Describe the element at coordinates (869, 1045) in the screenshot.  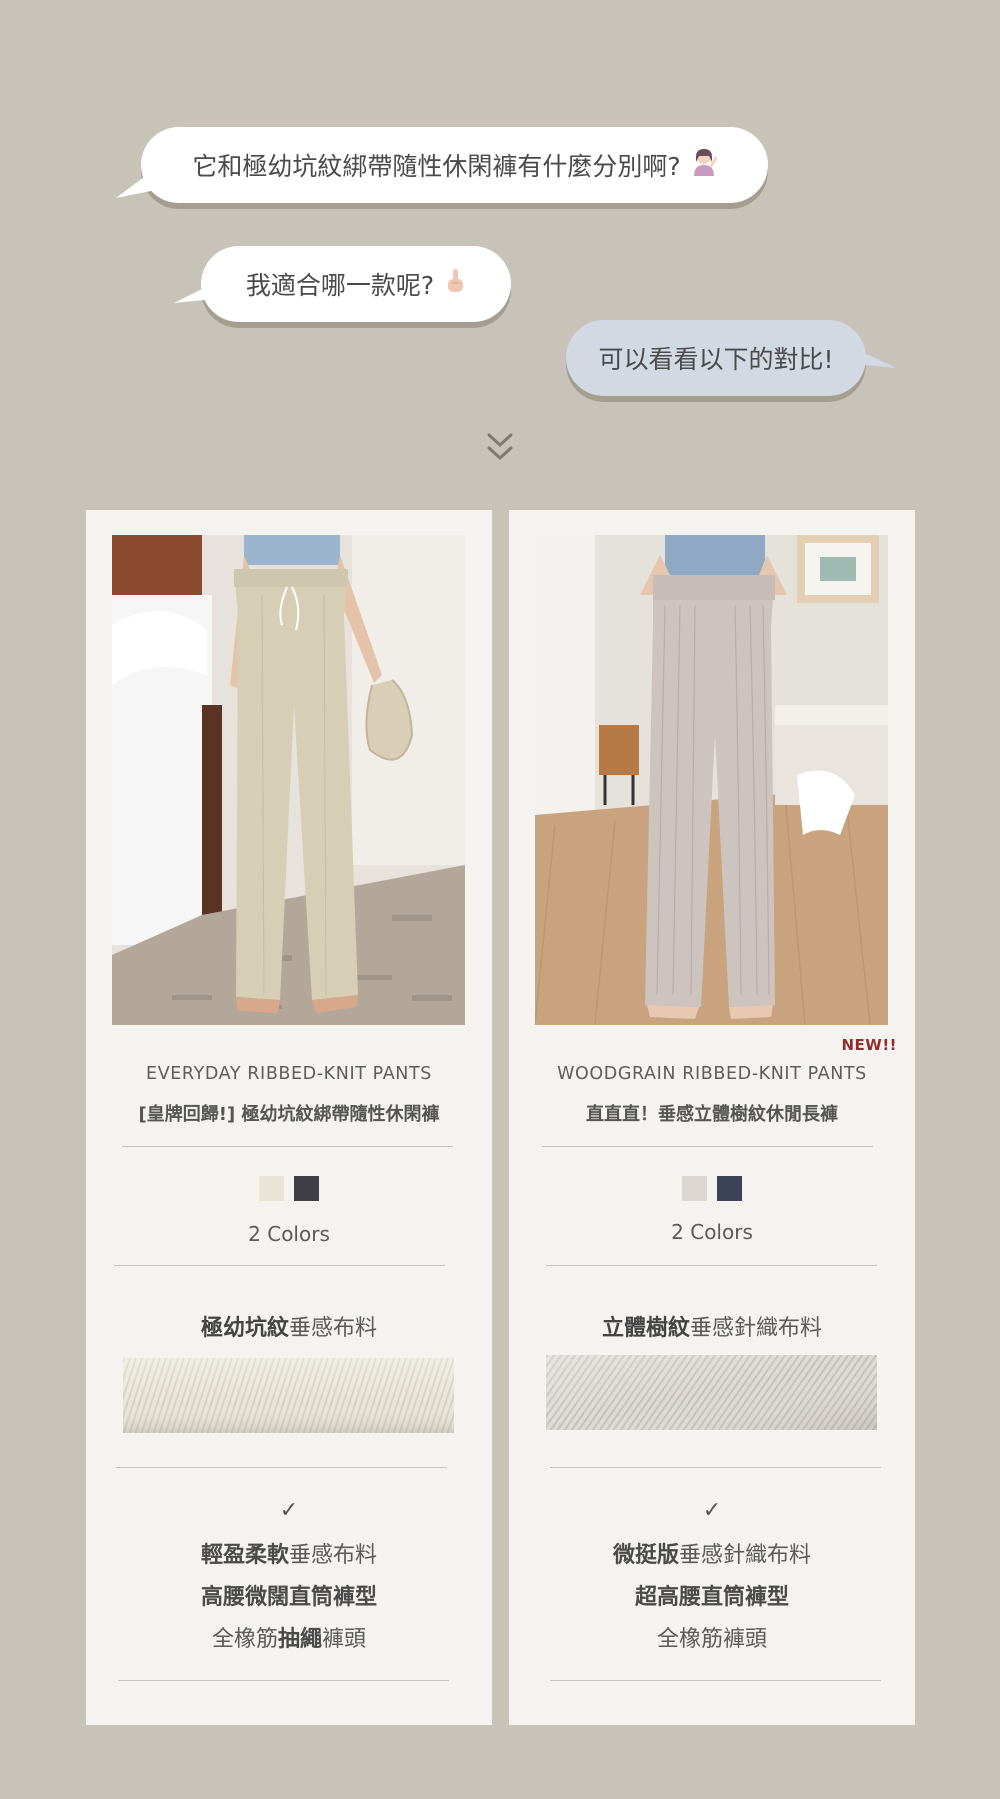
I see `new-badge: NEW!!` at that location.